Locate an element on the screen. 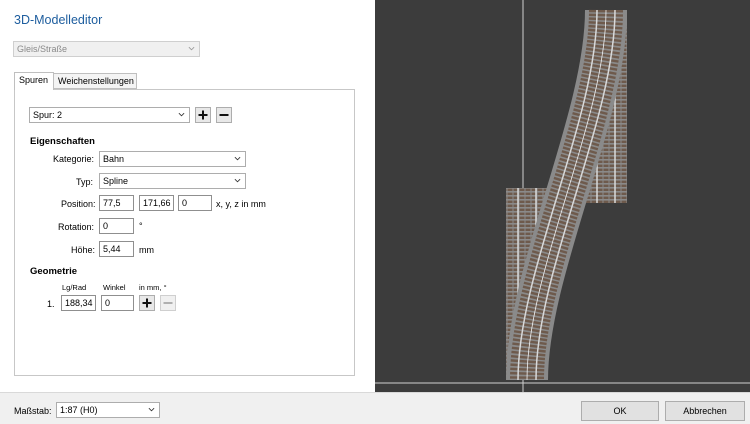  rotation-unit: ° is located at coordinates (141, 226).